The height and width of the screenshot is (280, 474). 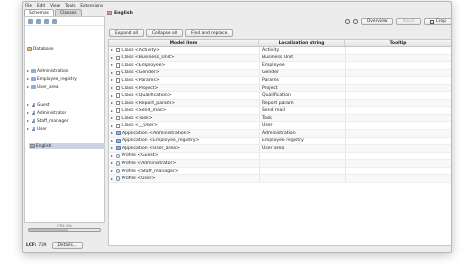 I want to click on column-model-item: Model item, so click(x=184, y=43).